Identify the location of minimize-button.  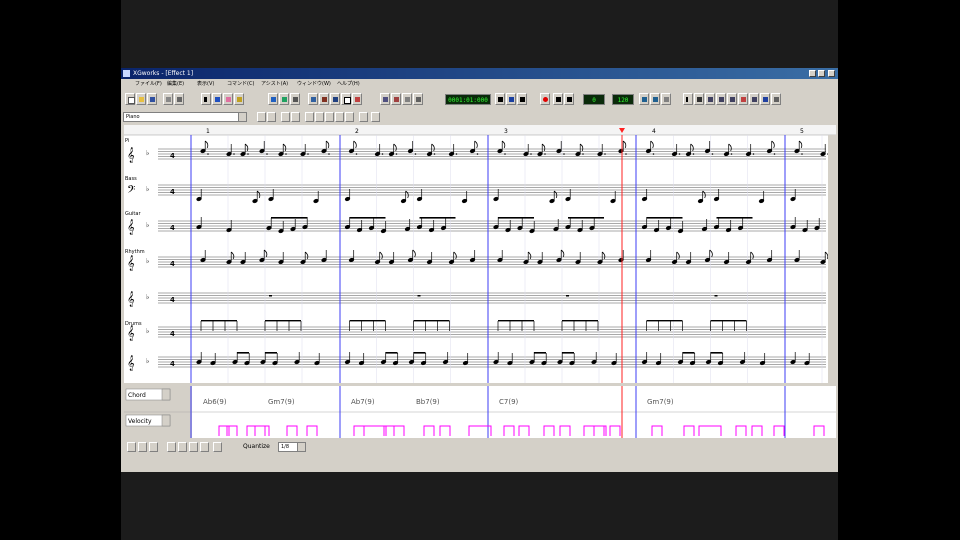
(812, 73).